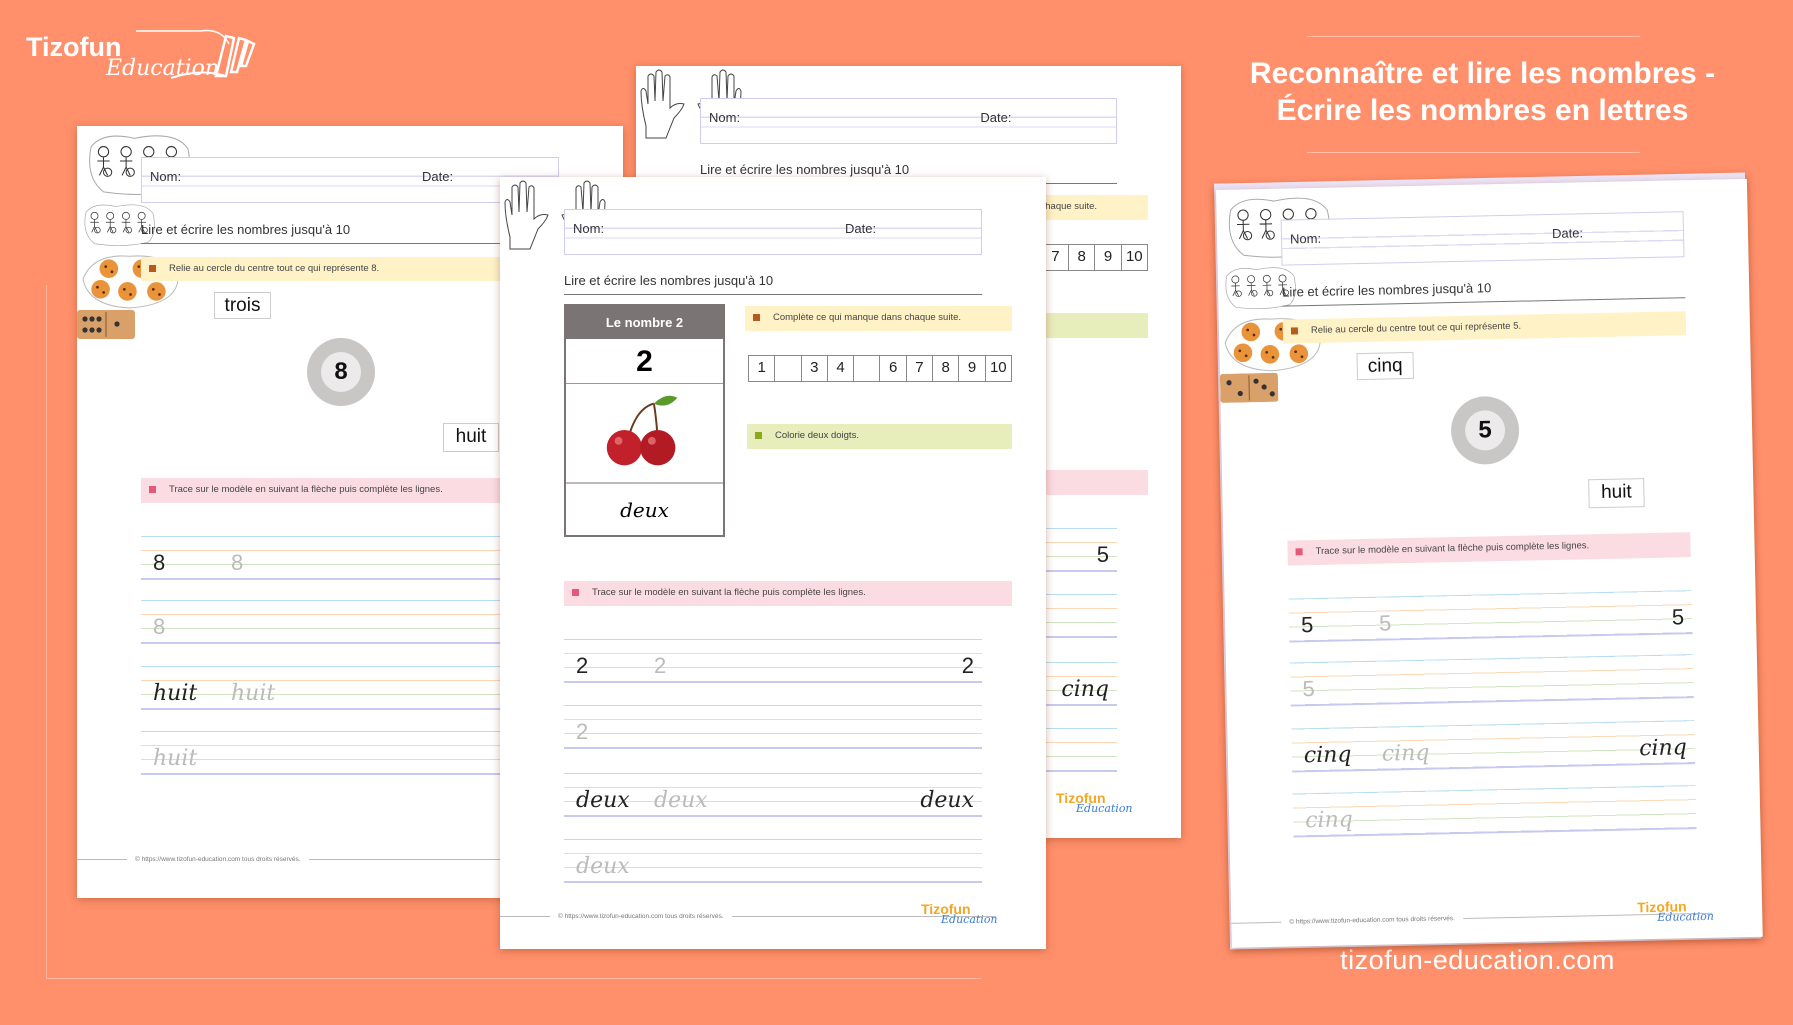  What do you see at coordinates (681, 800) in the screenshot?
I see `traced-word: deux` at bounding box center [681, 800].